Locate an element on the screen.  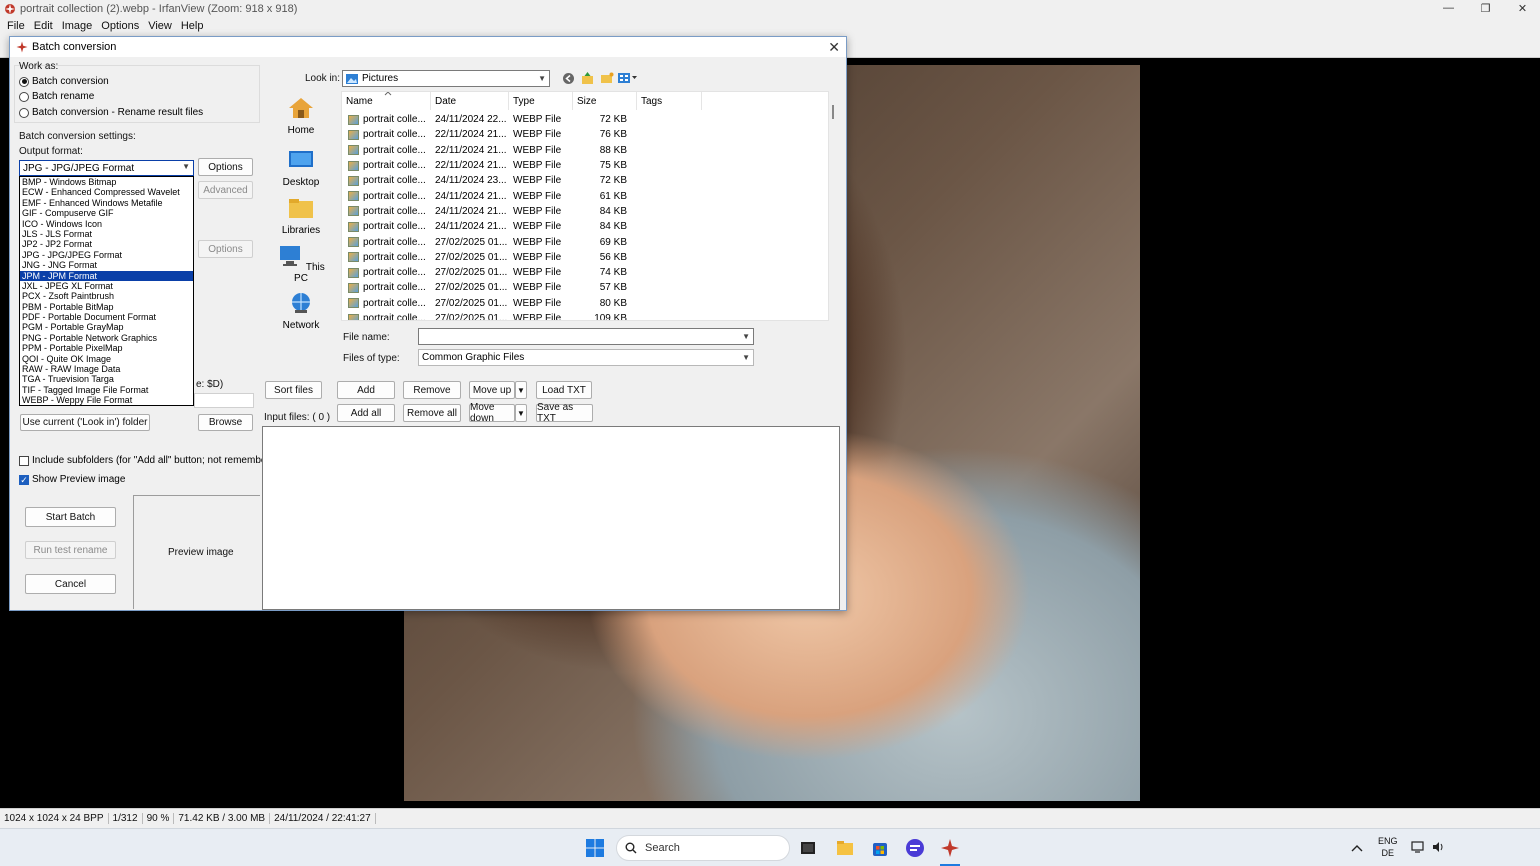
move-down-dropdown: ▼ is located at coordinates (521, 413).